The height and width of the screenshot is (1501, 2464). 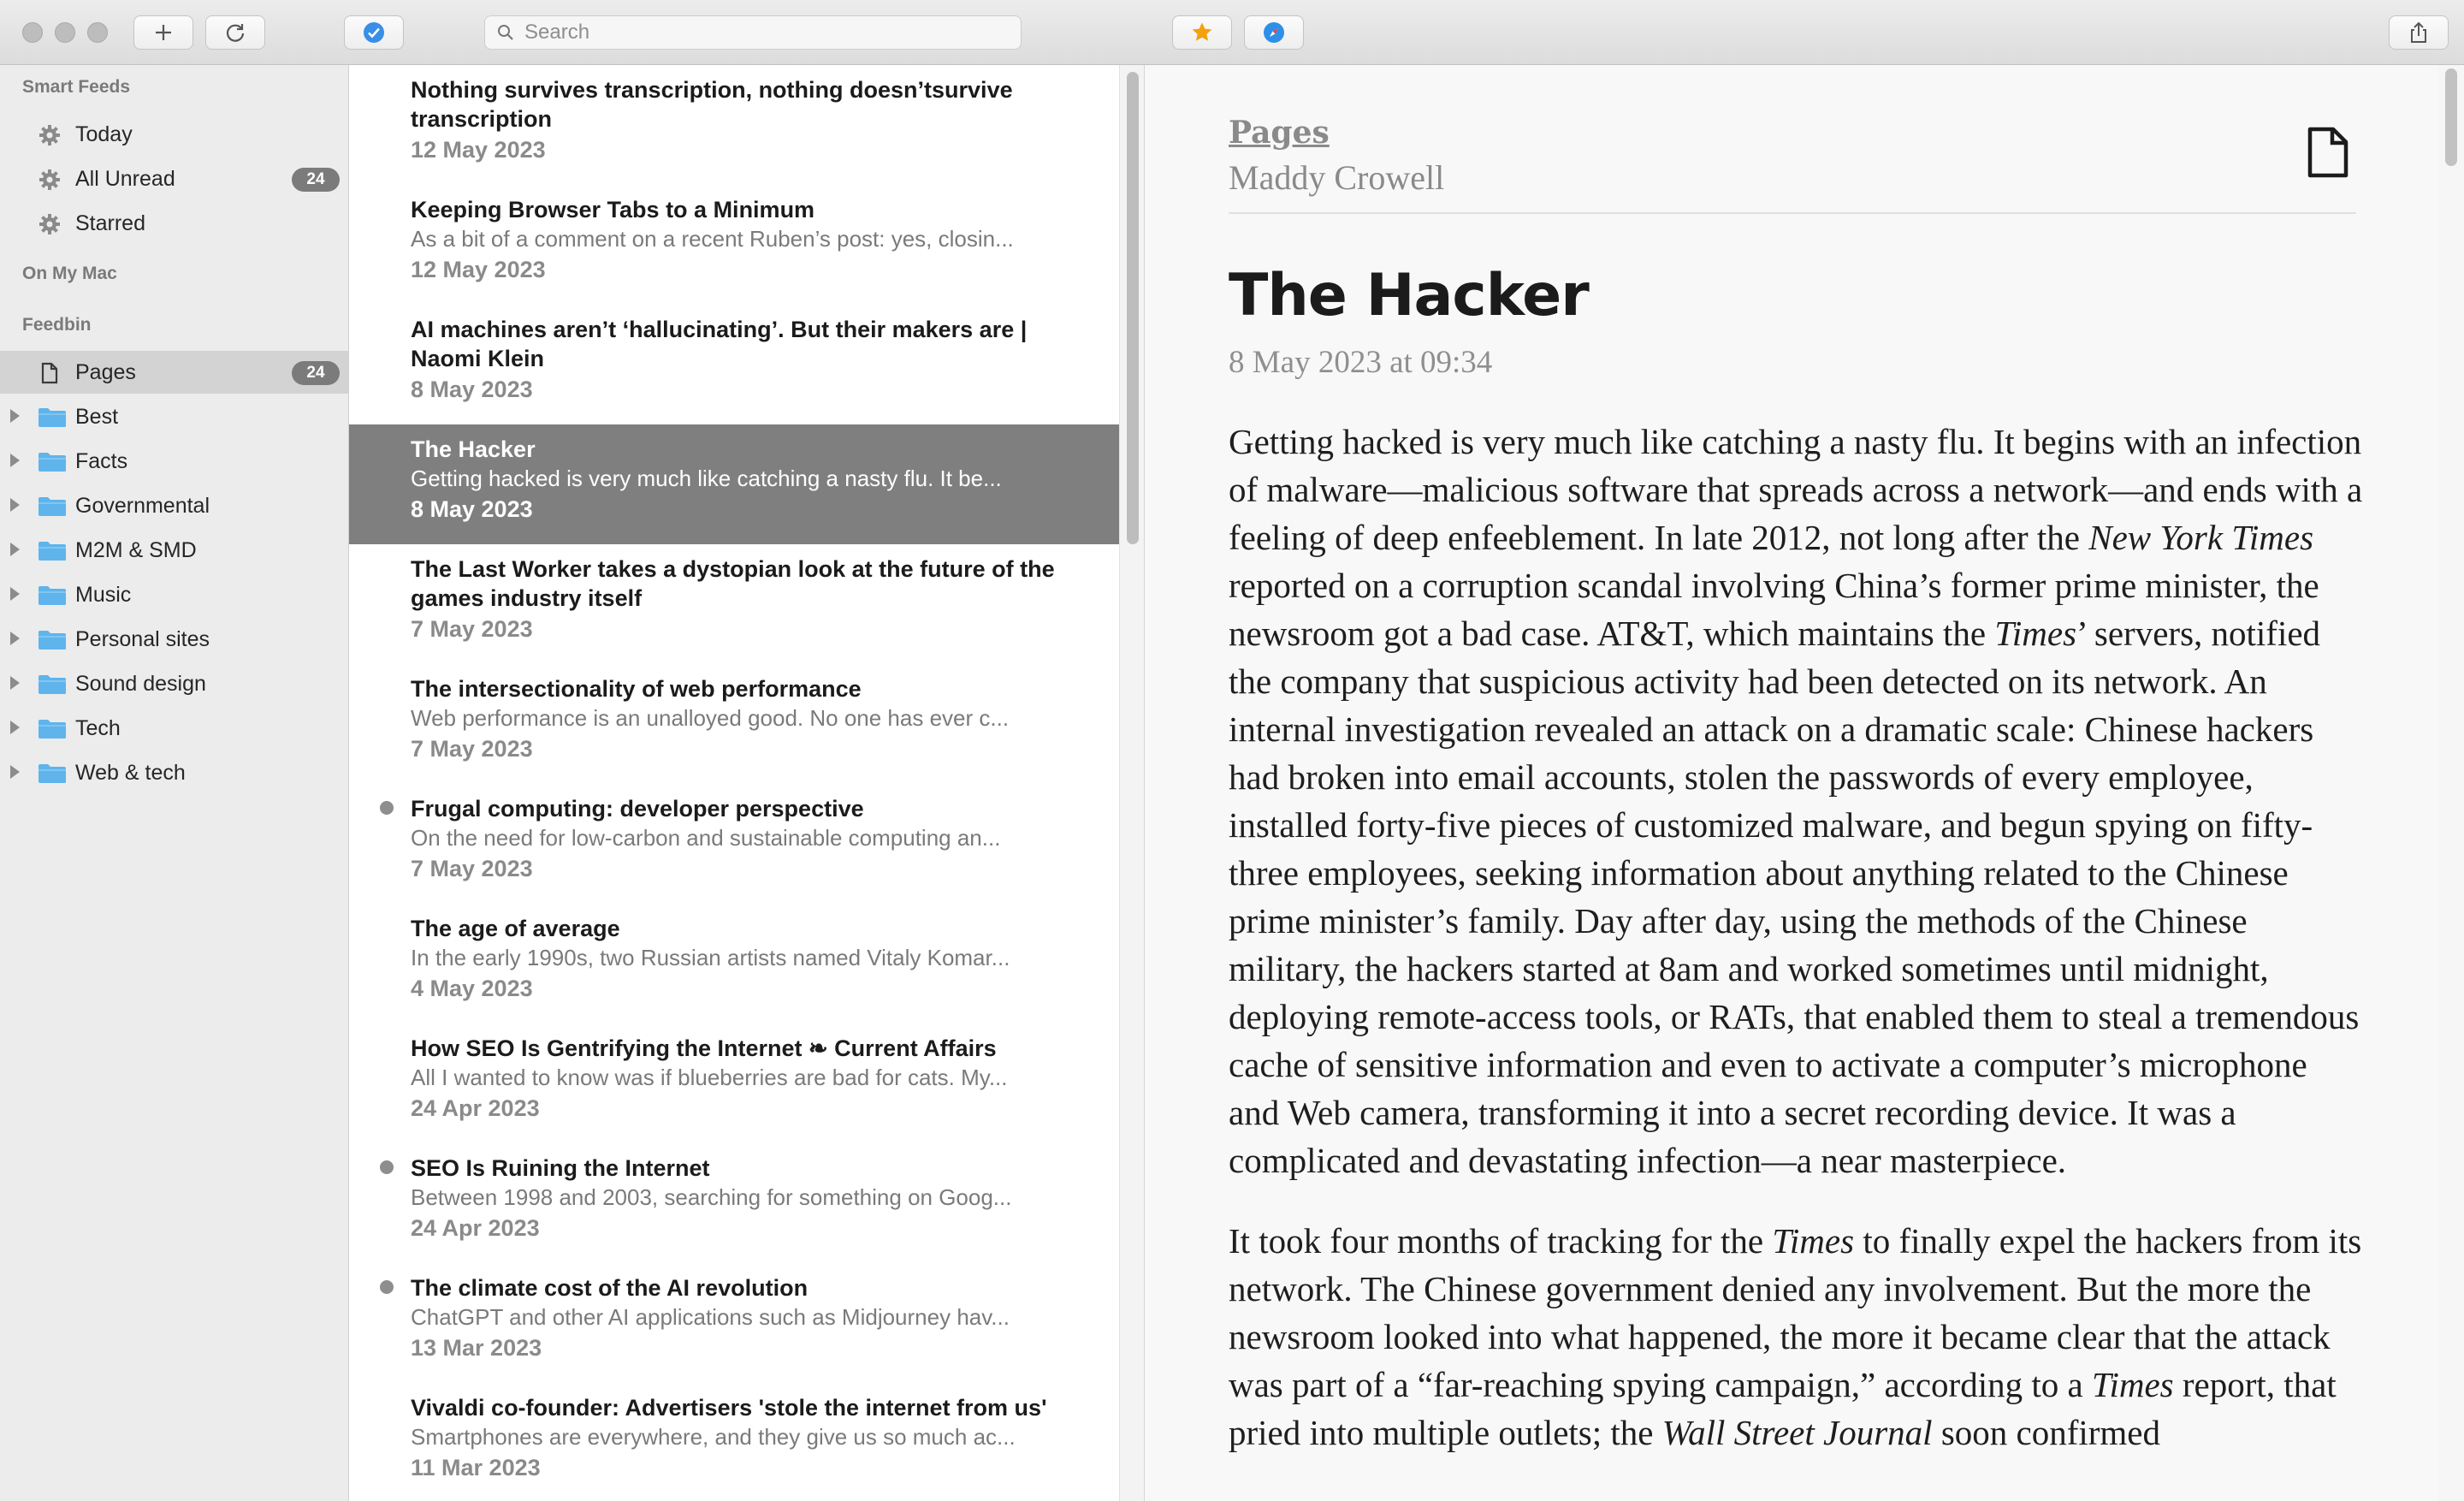 What do you see at coordinates (764, 32) in the screenshot?
I see `search-input` at bounding box center [764, 32].